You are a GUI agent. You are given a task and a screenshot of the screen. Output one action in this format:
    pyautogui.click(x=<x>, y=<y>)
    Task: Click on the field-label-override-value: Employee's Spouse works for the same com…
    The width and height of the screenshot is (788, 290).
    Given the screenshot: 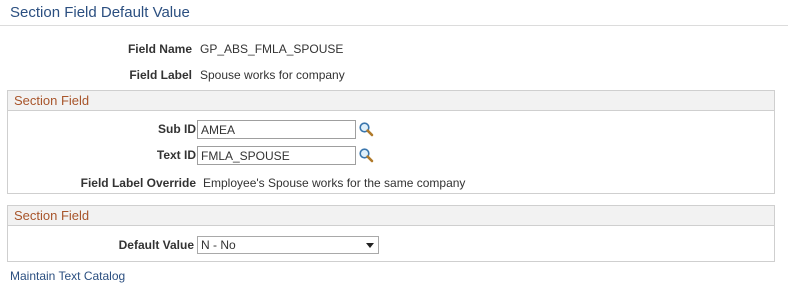 What is the action you would take?
    pyautogui.click(x=334, y=183)
    